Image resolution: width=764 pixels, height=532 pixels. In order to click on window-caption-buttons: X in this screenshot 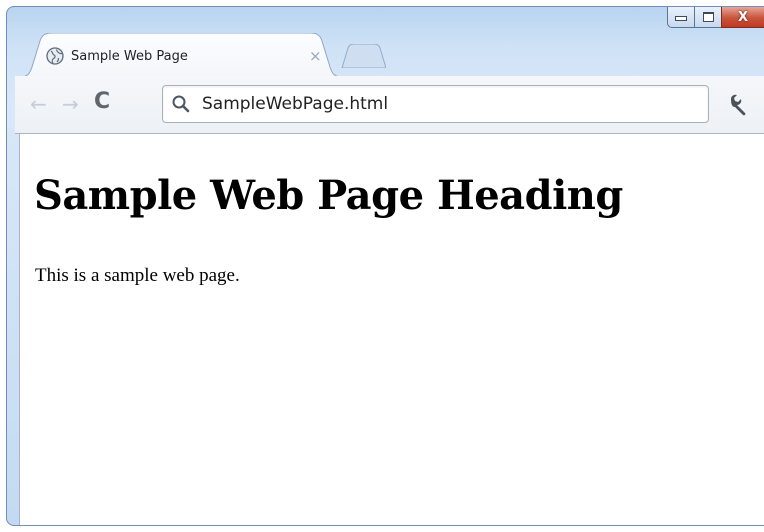, I will do `click(715, 18)`.